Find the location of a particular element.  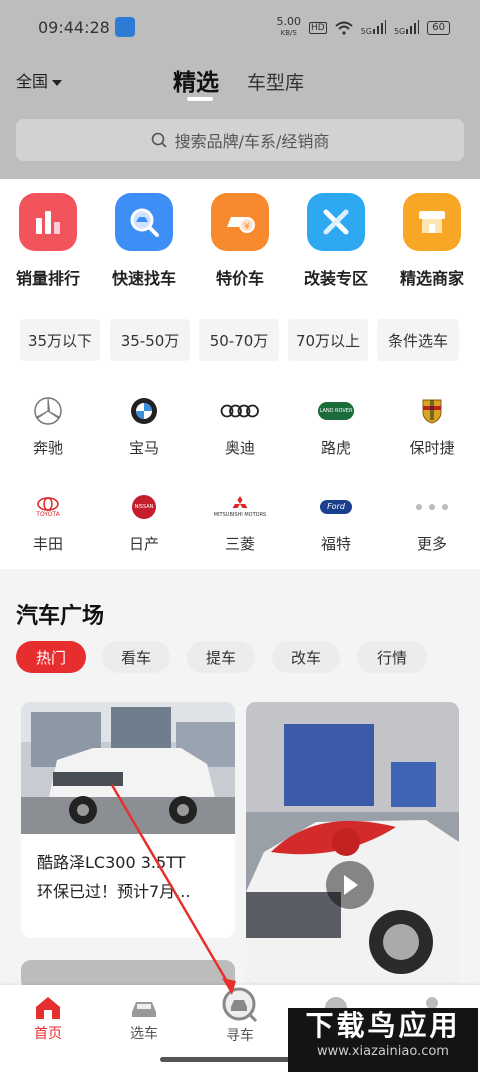

nissan-logo-icon: NISSAN is located at coordinates (144, 507).